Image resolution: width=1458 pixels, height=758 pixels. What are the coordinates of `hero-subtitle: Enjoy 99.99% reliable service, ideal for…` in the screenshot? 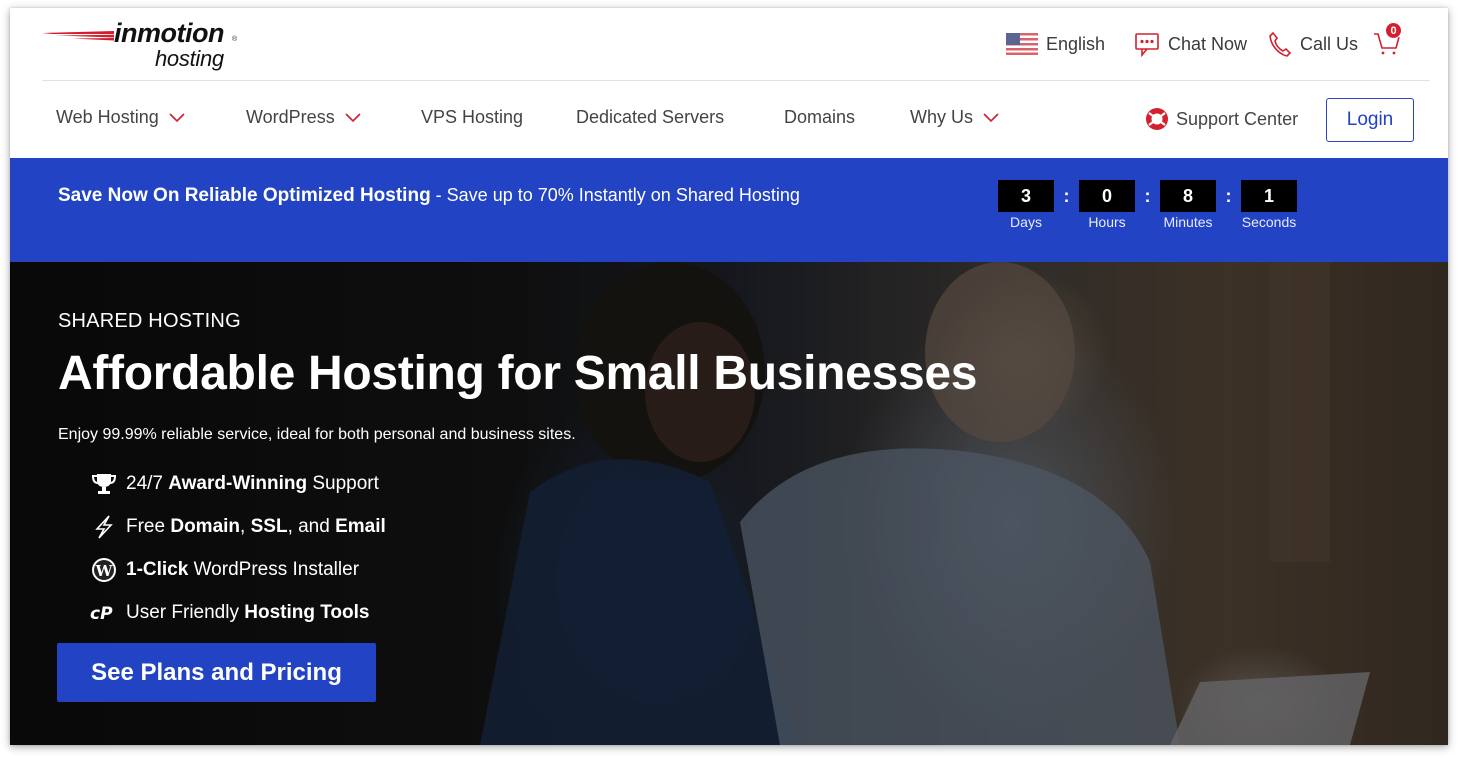 It's located at (317, 434).